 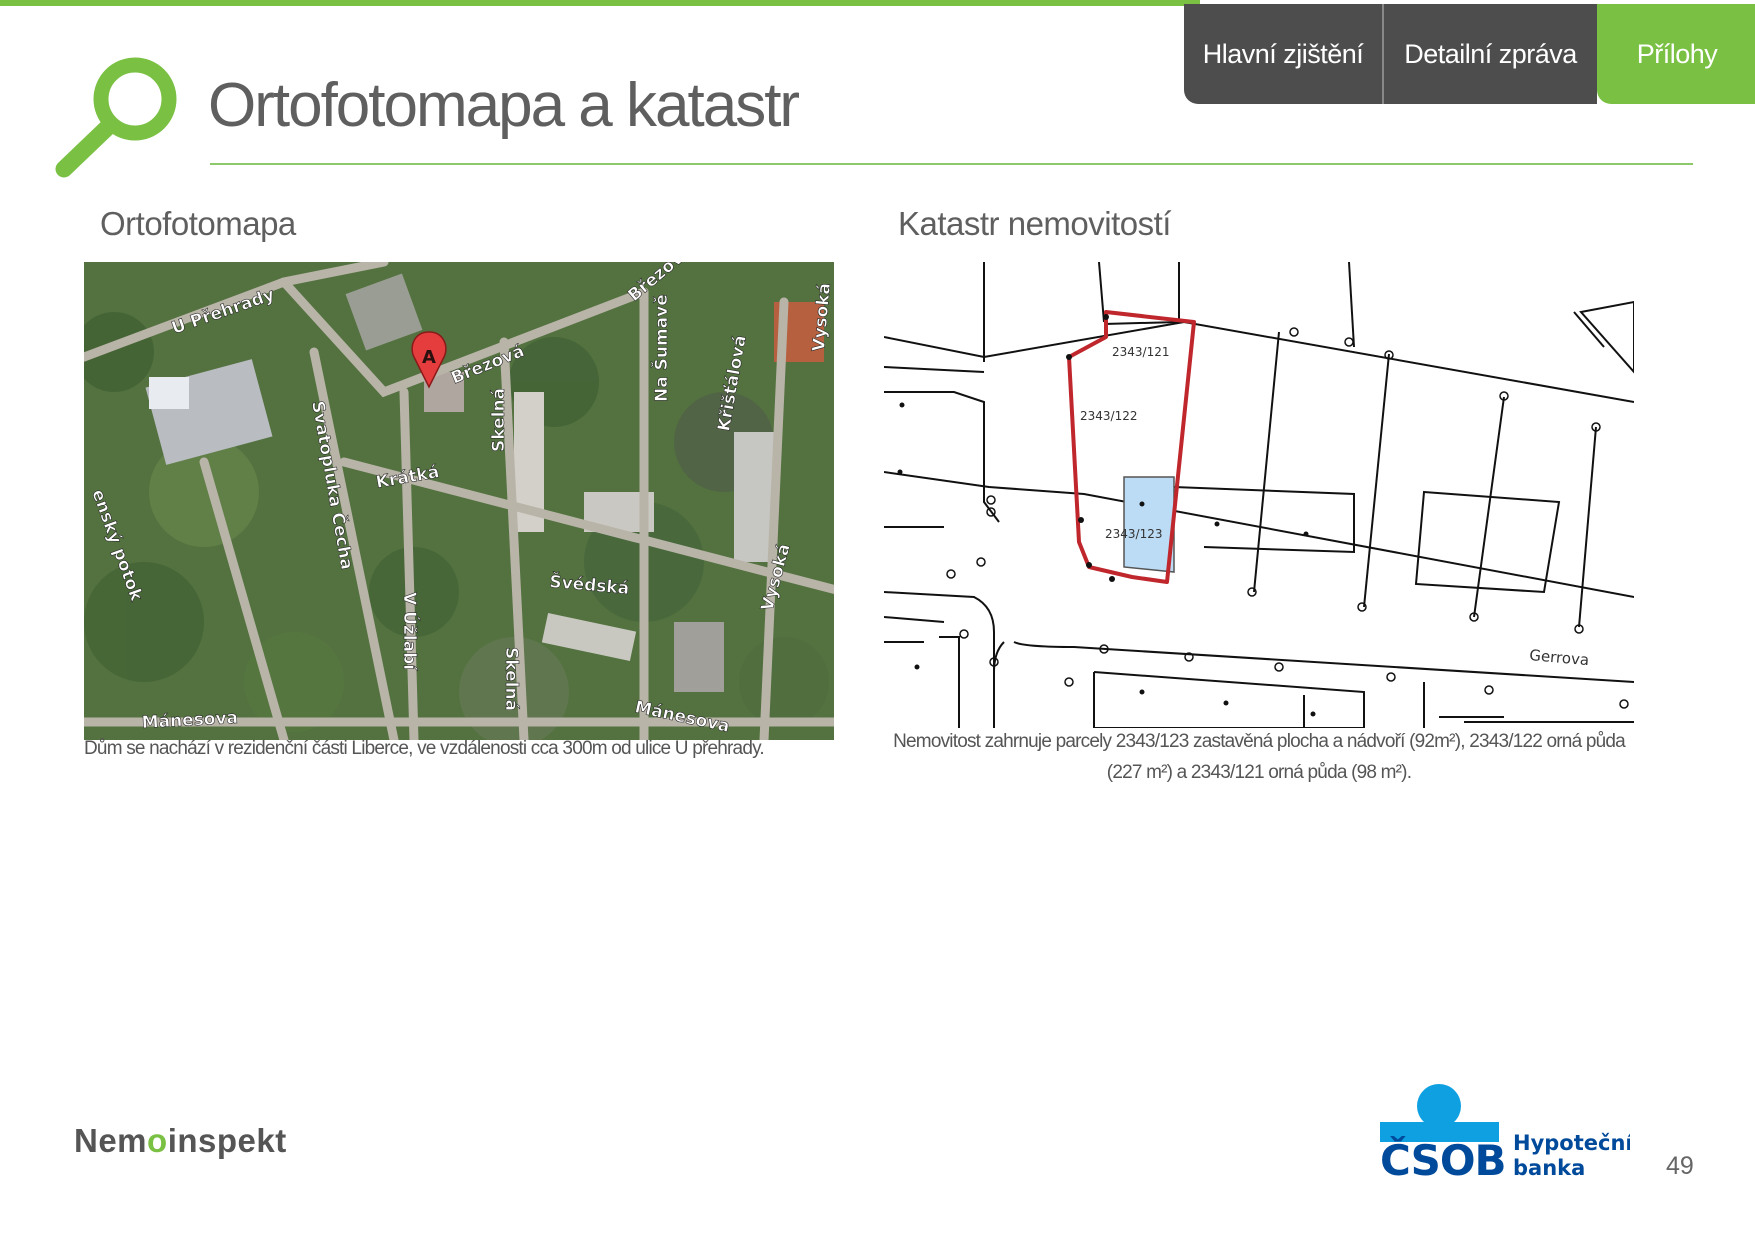 What do you see at coordinates (600, 3) in the screenshot?
I see `top-accent-bar` at bounding box center [600, 3].